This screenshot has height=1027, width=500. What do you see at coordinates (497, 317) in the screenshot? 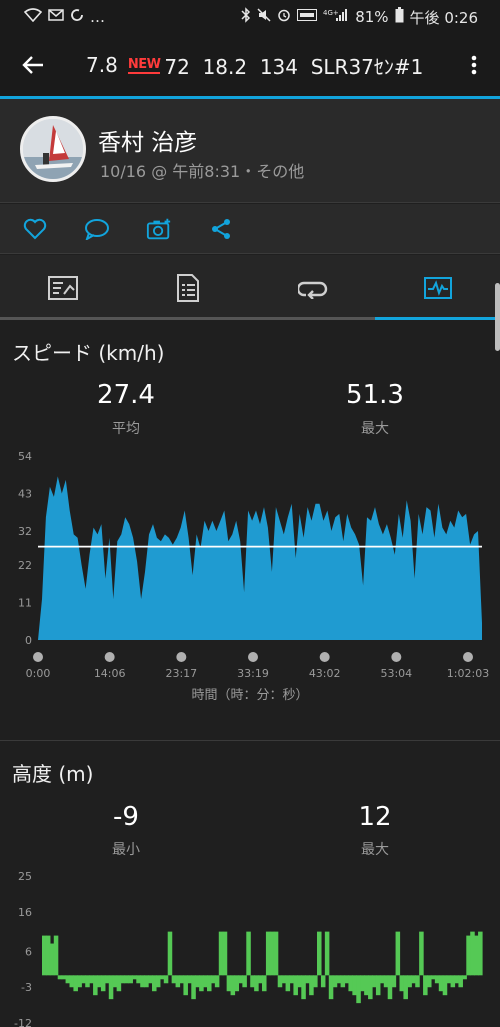
I see `scrollbar-thumb` at bounding box center [497, 317].